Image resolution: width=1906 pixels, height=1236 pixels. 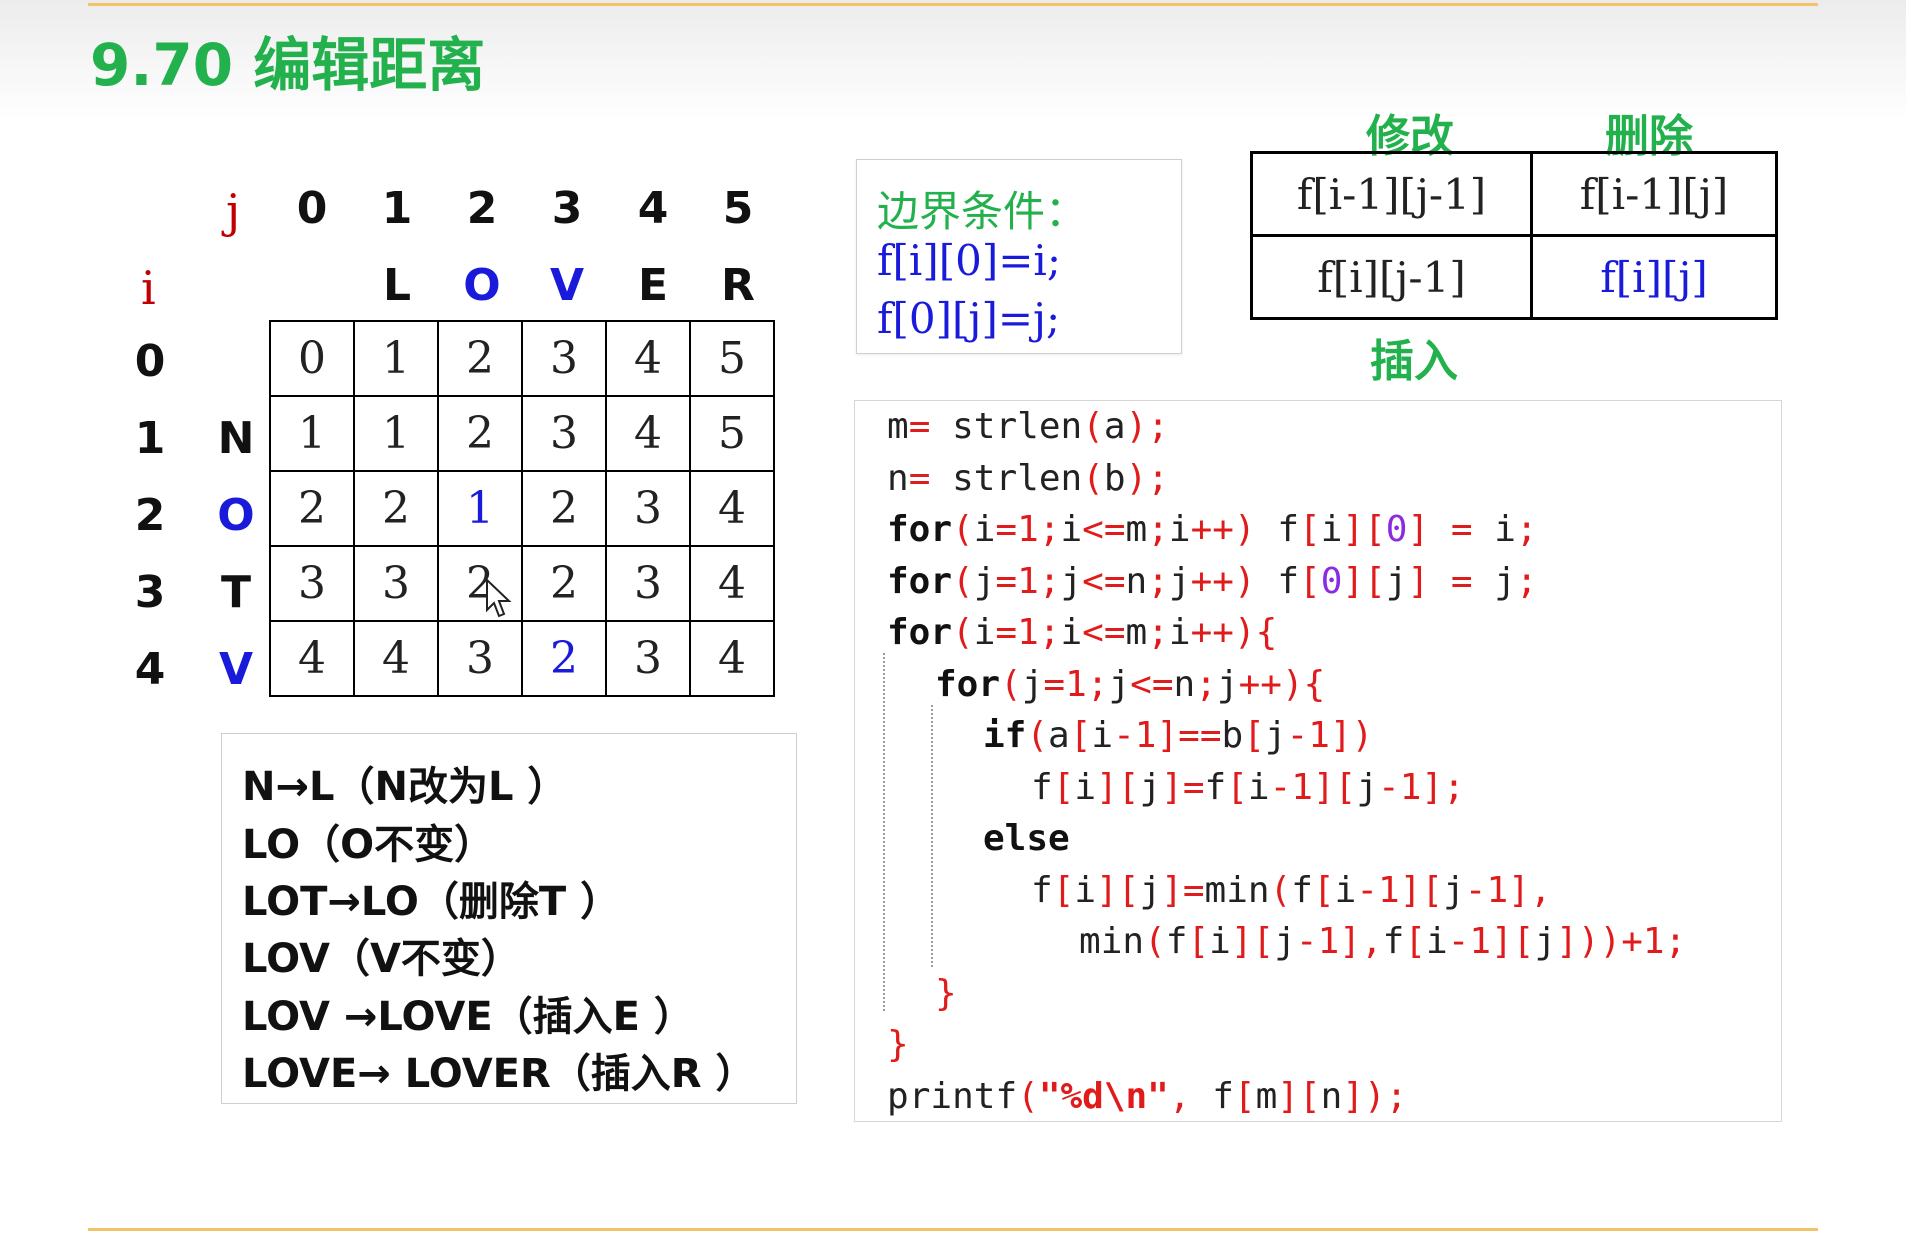 What do you see at coordinates (1028, 478) in the screenshot?
I see `code-line: n= strlen(b);` at bounding box center [1028, 478].